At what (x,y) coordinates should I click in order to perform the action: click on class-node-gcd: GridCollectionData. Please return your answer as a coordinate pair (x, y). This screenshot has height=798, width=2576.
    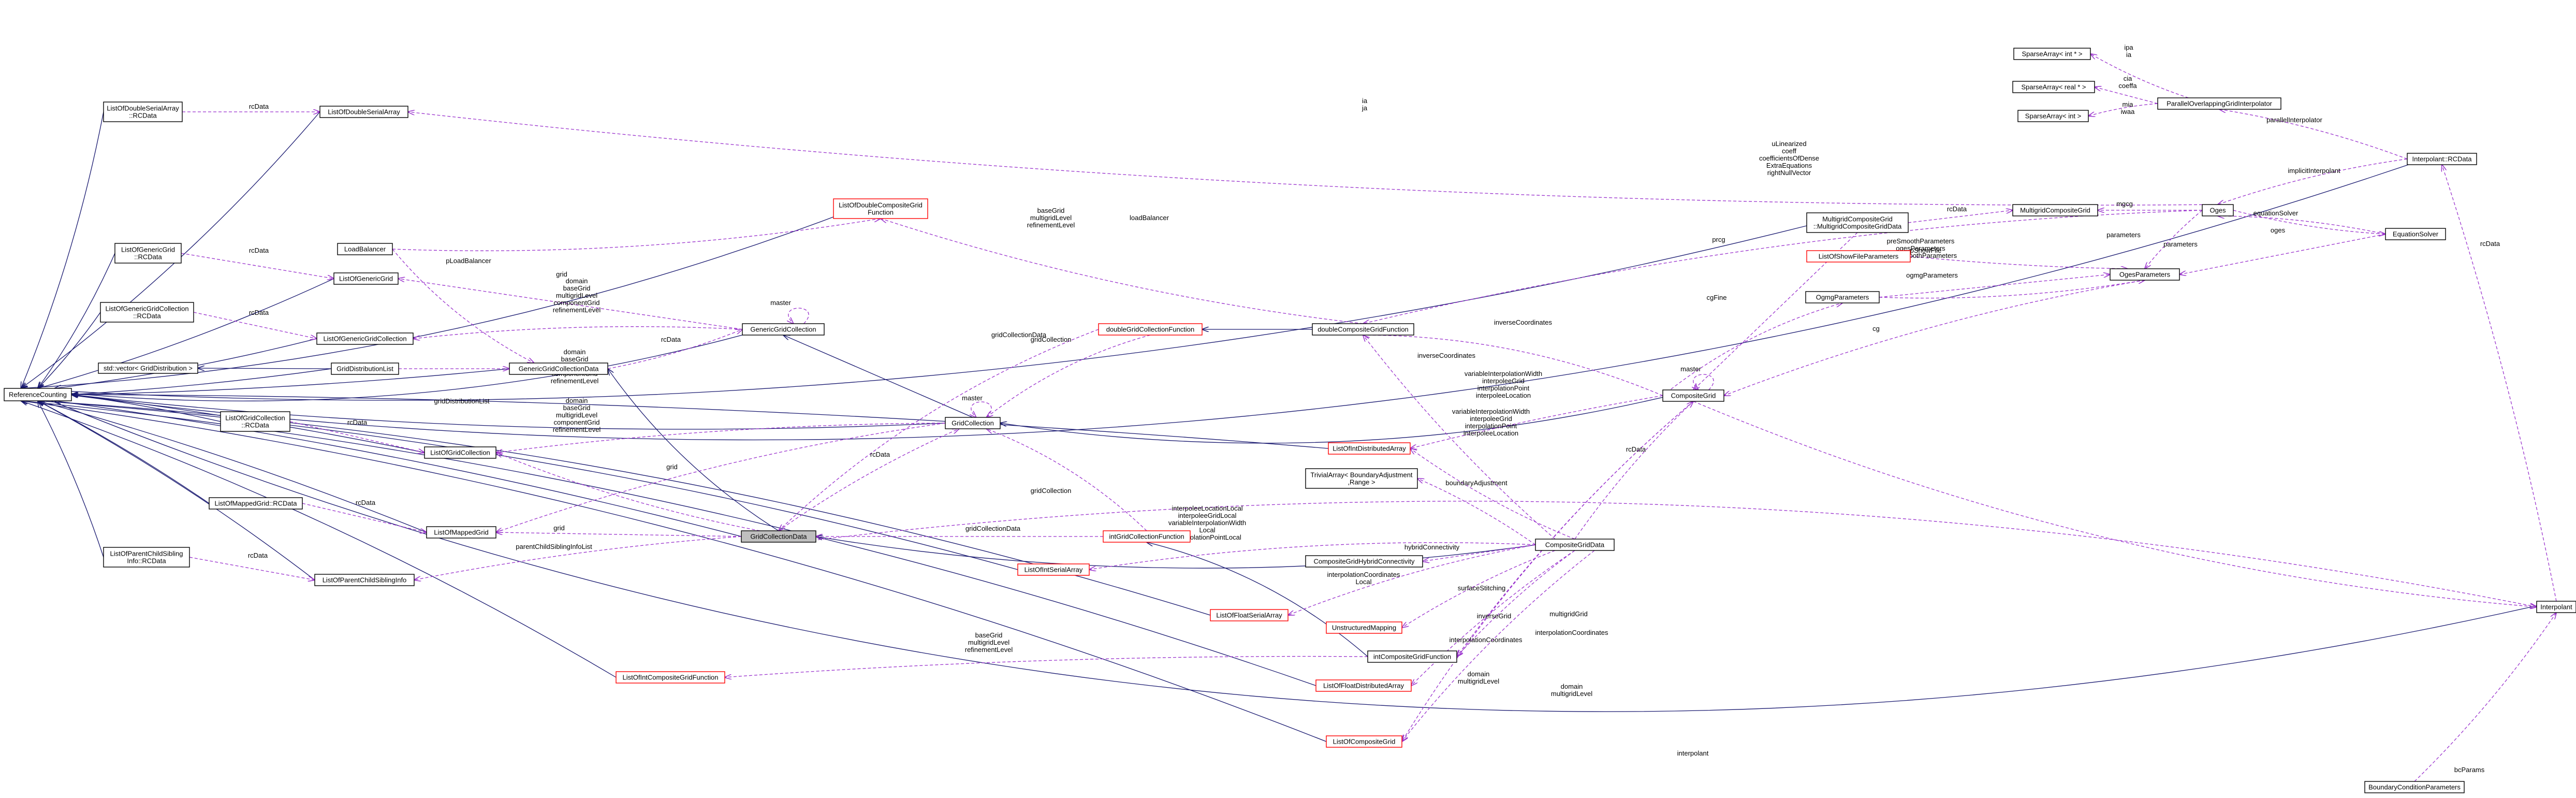
    Looking at the image, I should click on (779, 536).